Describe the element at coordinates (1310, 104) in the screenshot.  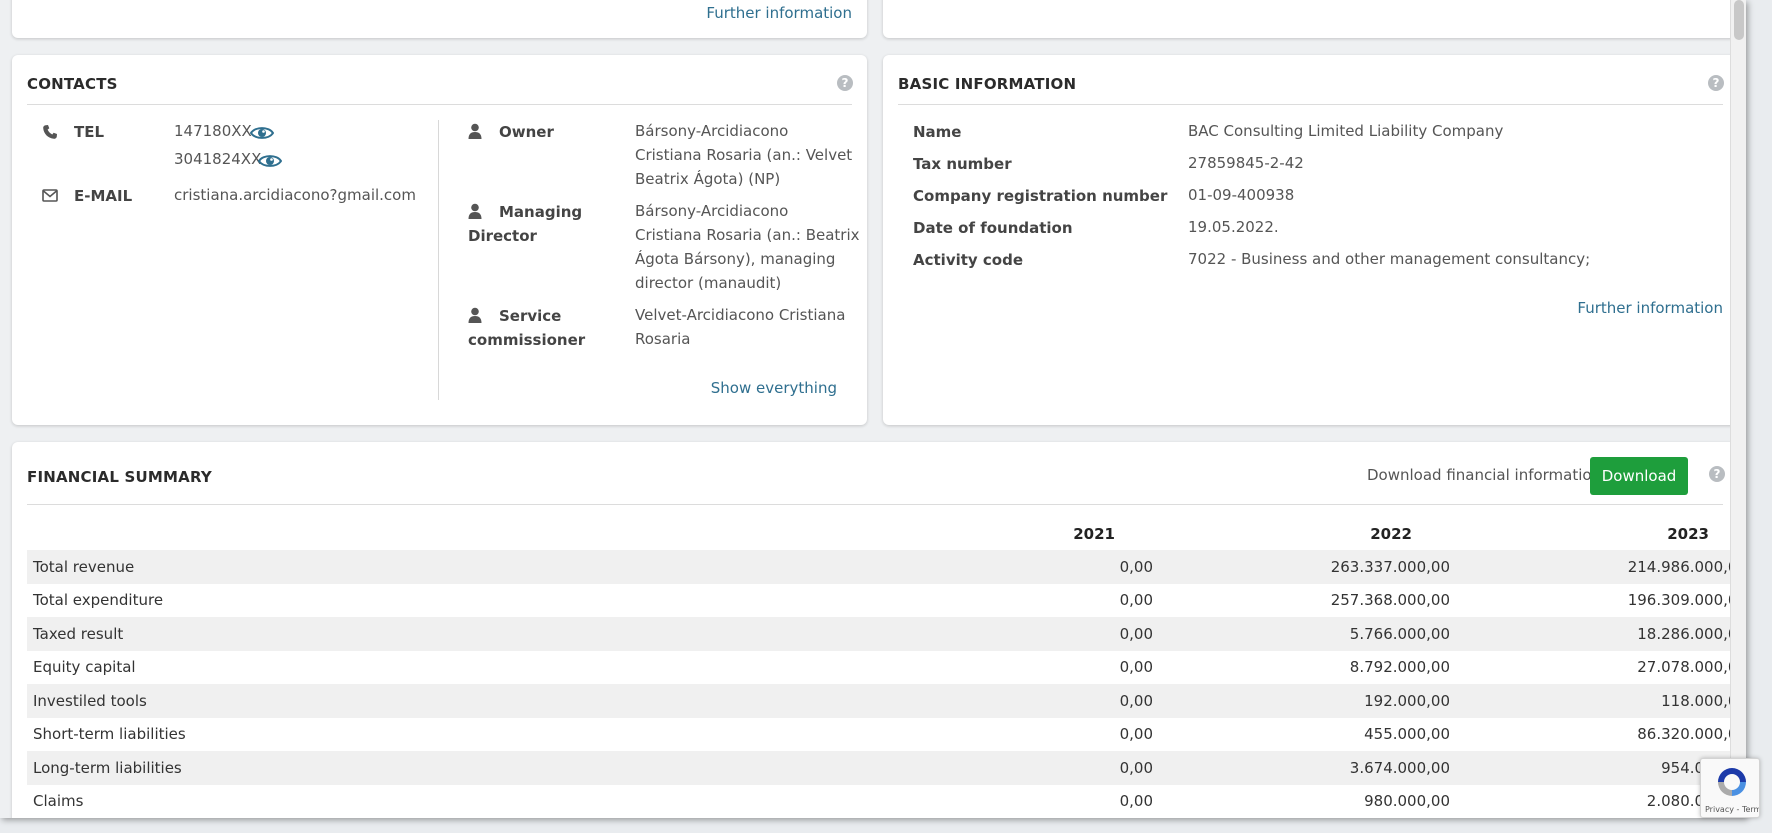
I see `basic-information-divider` at that location.